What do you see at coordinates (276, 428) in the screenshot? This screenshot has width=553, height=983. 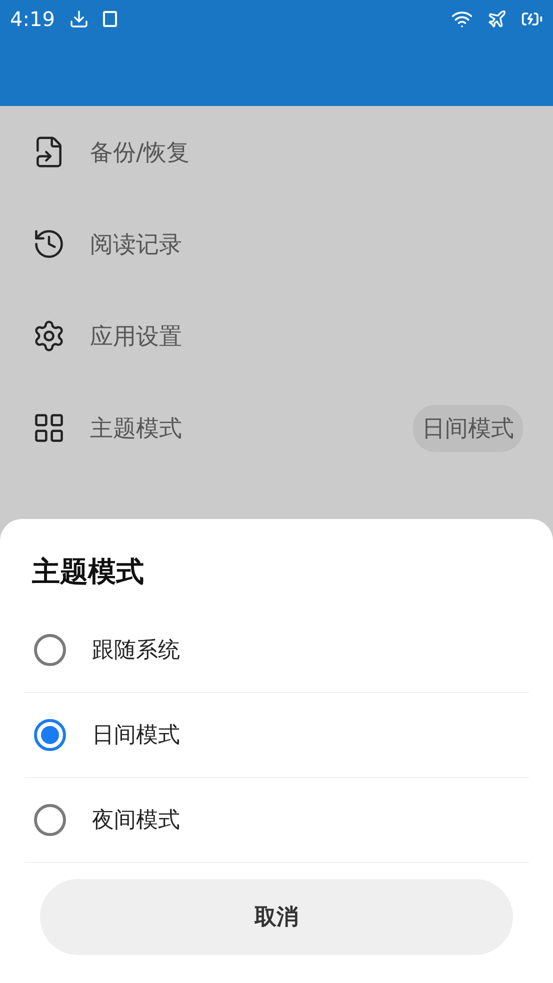 I see `menu-item: 主题模式 日间模式` at bounding box center [276, 428].